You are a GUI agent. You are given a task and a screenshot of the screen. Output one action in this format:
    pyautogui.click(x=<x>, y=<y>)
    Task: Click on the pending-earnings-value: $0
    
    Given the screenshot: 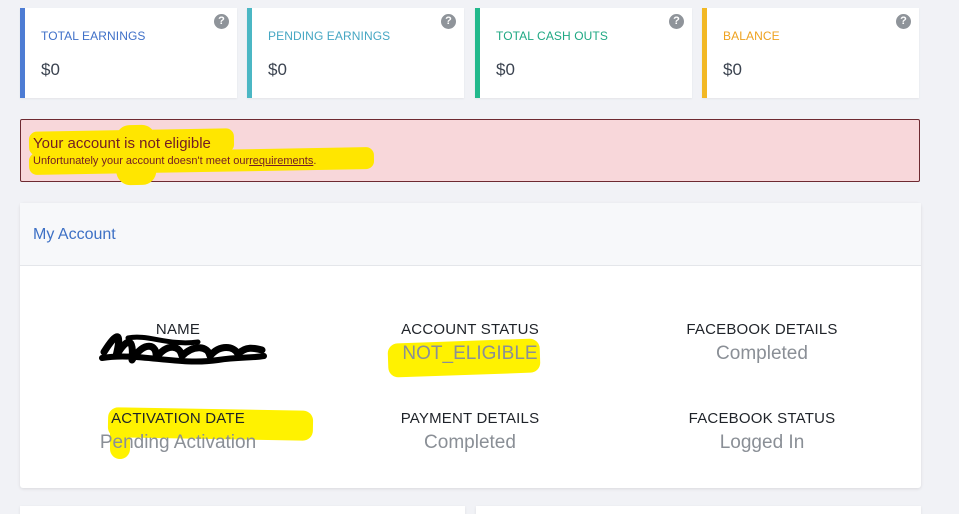 What is the action you would take?
    pyautogui.click(x=277, y=69)
    